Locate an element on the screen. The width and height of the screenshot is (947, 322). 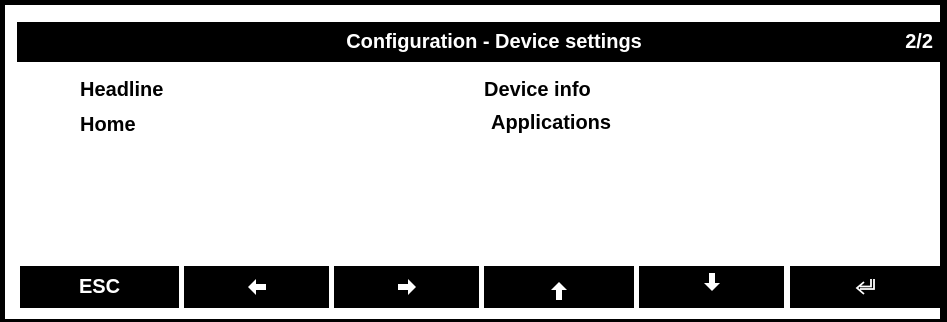
softkey-bar: ESC is located at coordinates (480, 287).